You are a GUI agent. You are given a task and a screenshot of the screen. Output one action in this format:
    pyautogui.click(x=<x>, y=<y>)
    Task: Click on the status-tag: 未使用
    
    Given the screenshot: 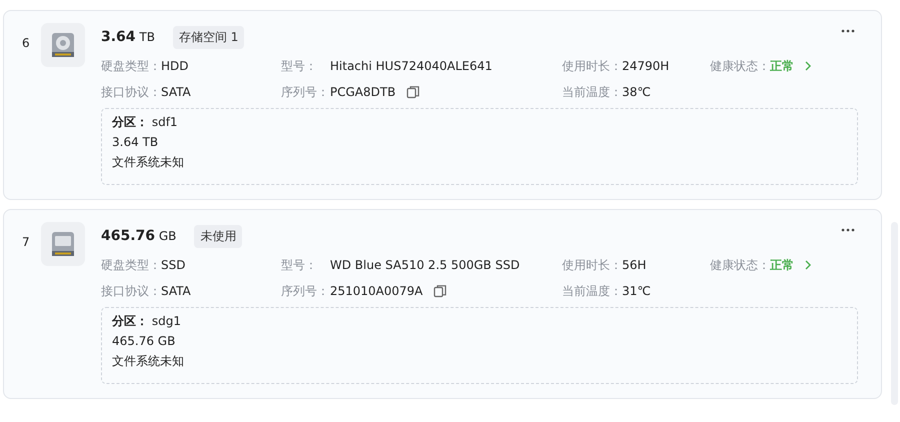 What is the action you would take?
    pyautogui.click(x=218, y=236)
    